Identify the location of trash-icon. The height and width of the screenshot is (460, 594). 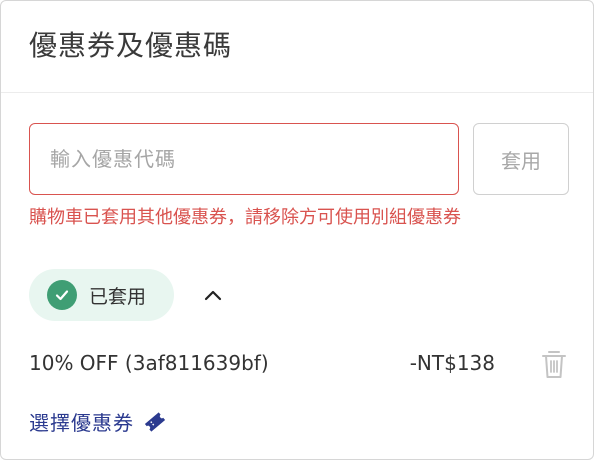
(554, 364).